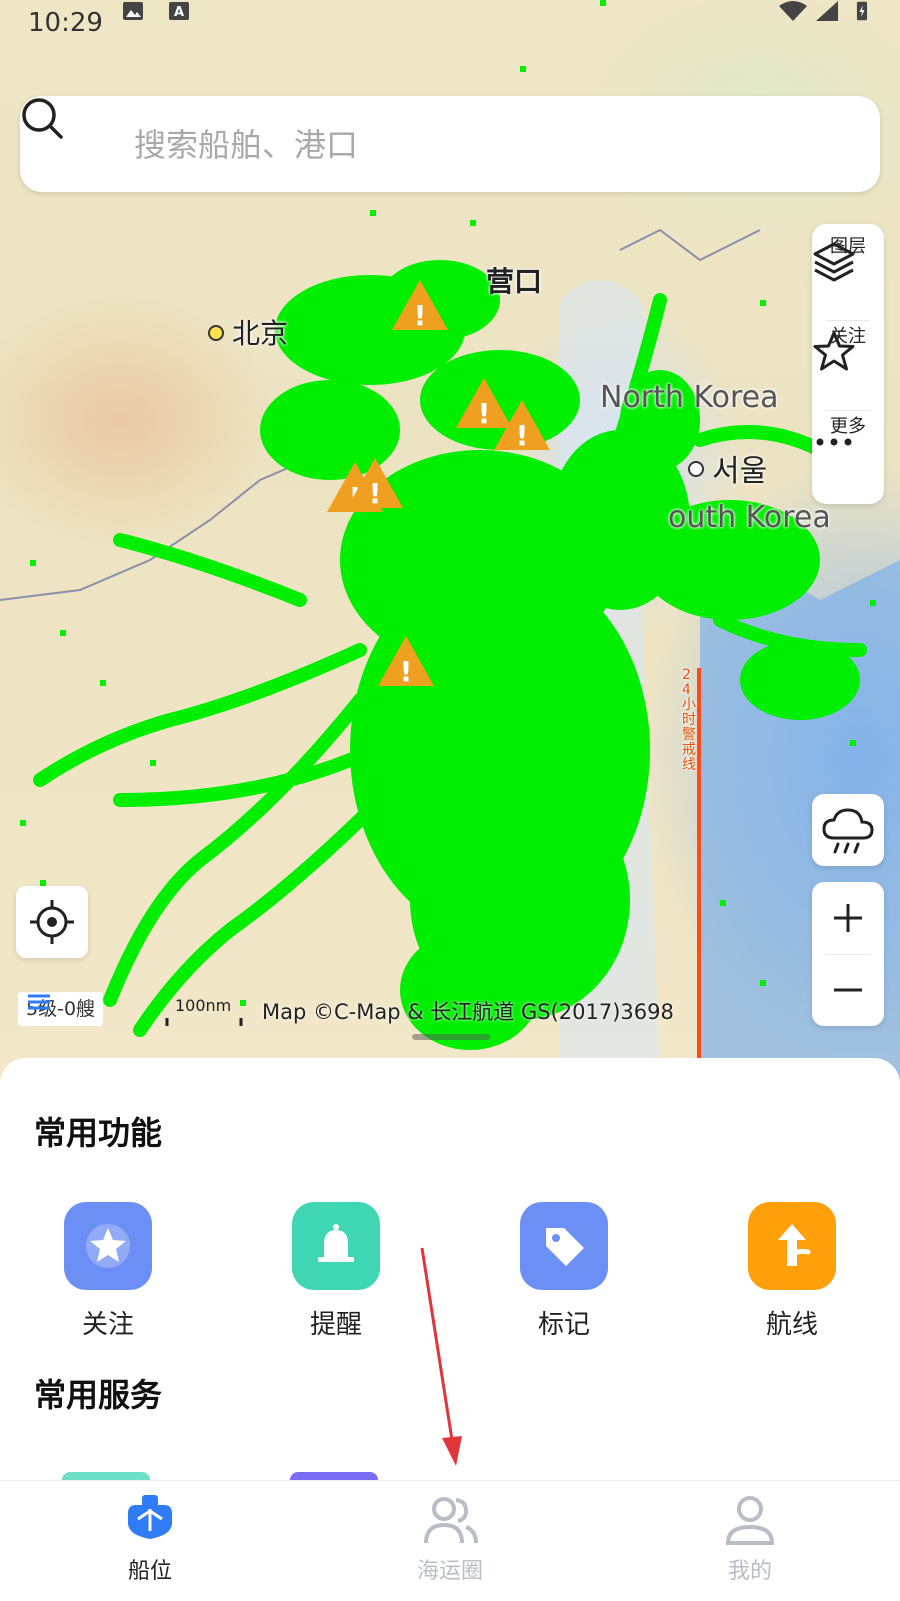  Describe the element at coordinates (827, 11) in the screenshot. I see `signal-icon` at that location.